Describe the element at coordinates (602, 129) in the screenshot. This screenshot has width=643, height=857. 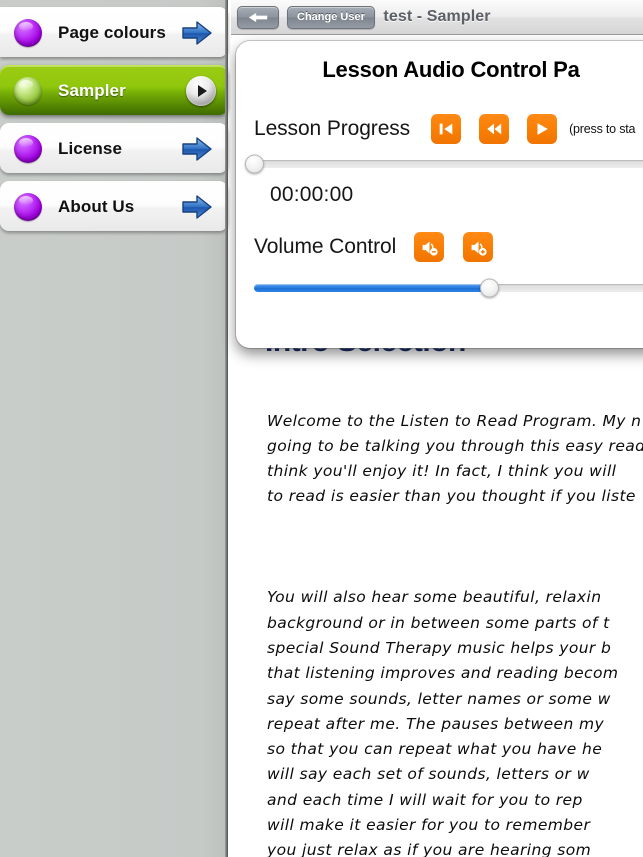
I see `press-to-start-hint: (press to sta` at that location.